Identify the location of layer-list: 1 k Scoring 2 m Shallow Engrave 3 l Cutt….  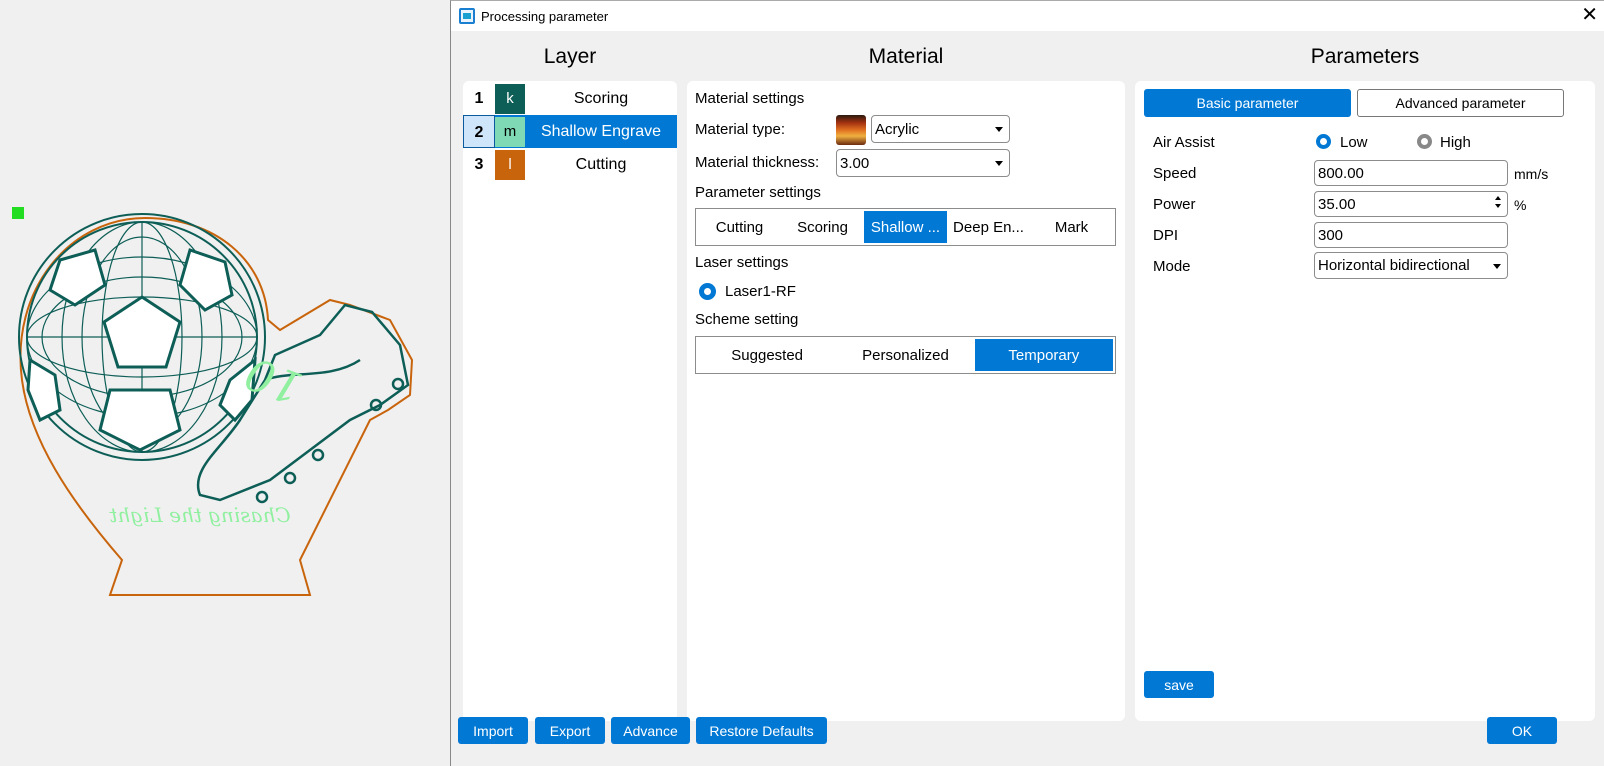
(570, 401).